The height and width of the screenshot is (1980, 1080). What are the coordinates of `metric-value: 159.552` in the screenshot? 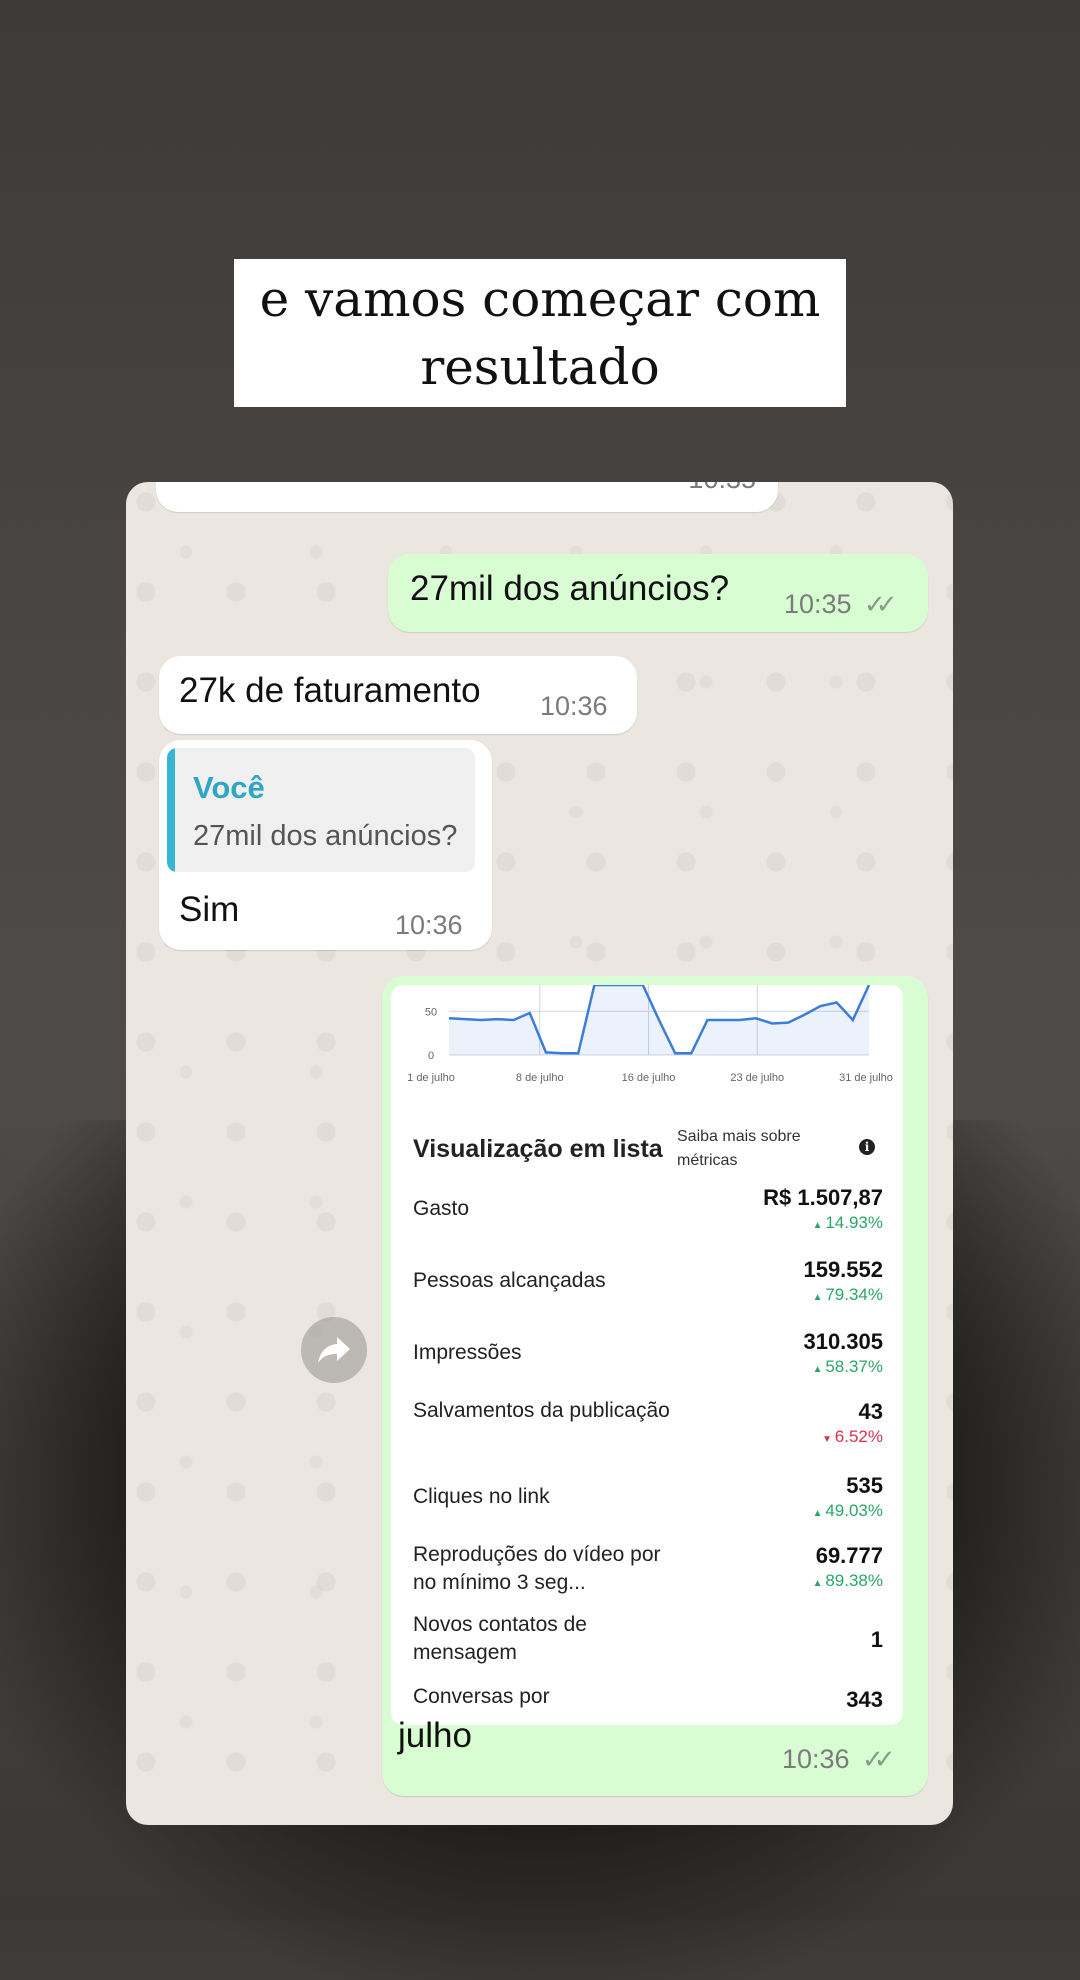 It's located at (843, 1269).